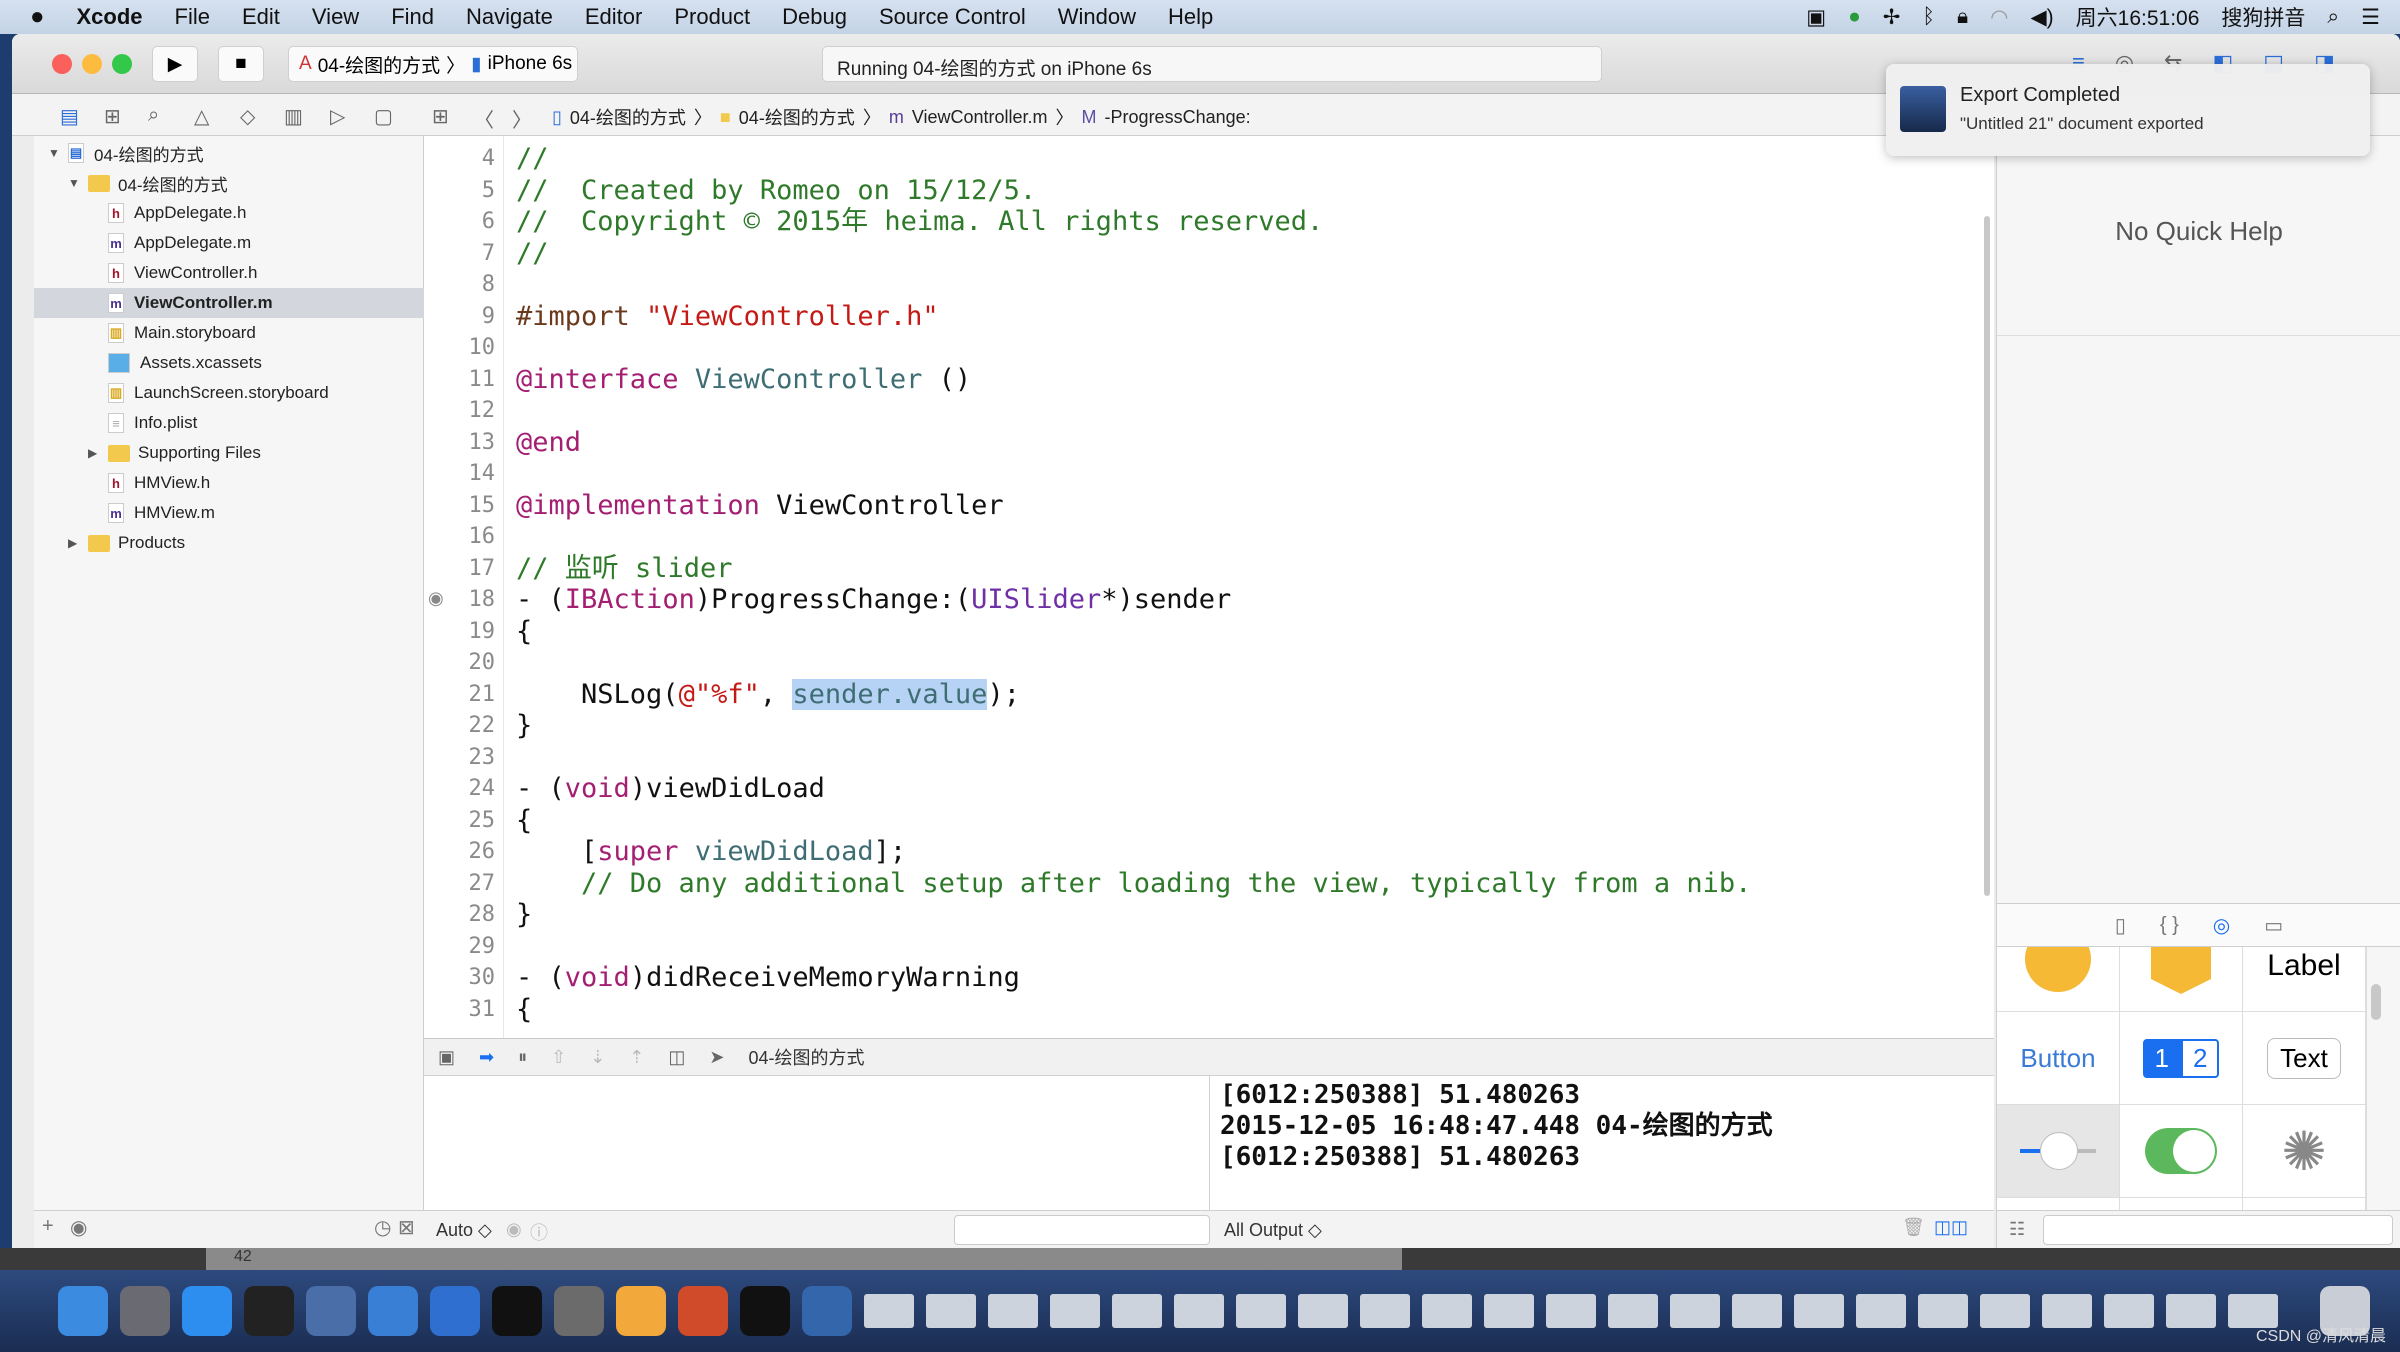  Describe the element at coordinates (765, 1311) in the screenshot. I see `terminal-black-icon` at that location.